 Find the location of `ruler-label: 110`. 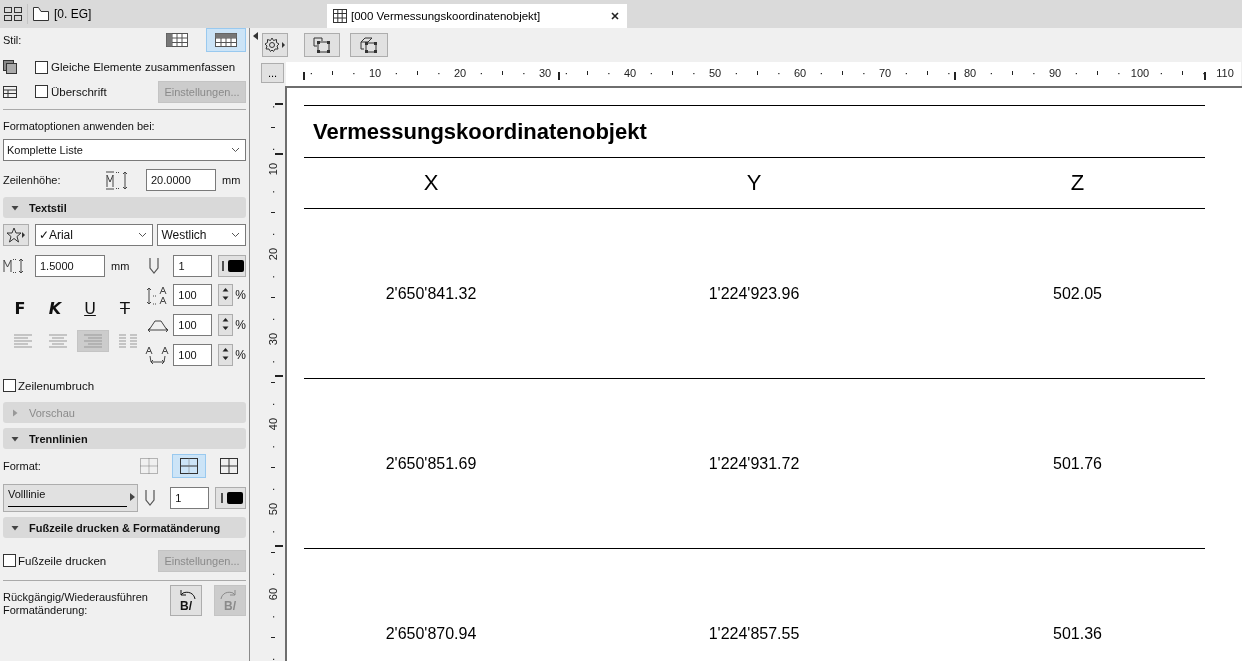

ruler-label: 110 is located at coordinates (1225, 73).